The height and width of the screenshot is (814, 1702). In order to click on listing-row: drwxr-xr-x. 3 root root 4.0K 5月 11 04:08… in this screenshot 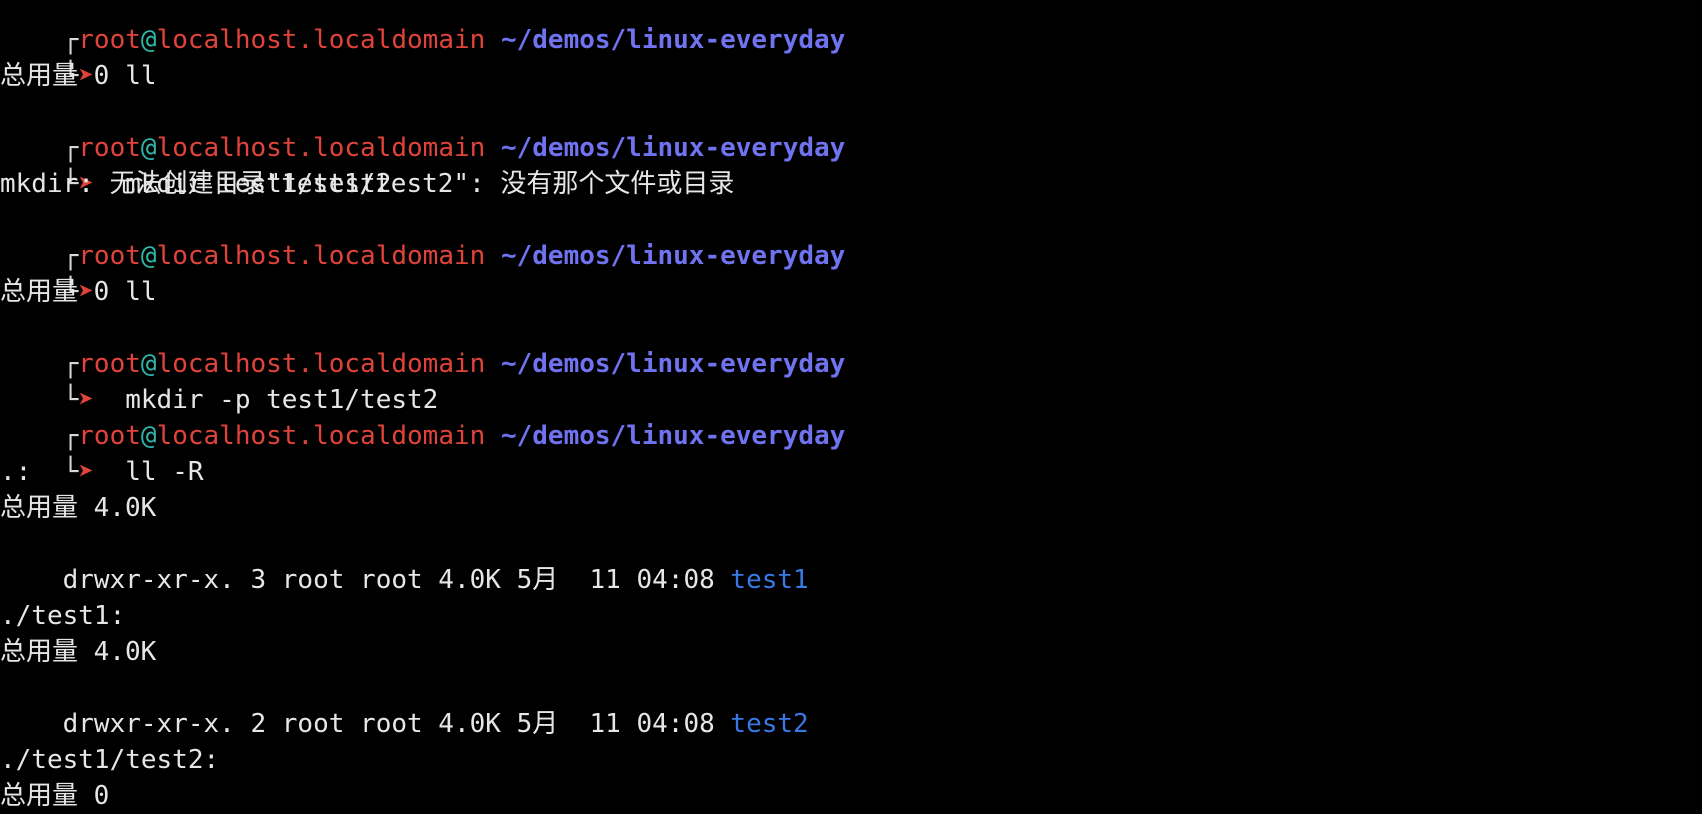, I will do `click(851, 560)`.